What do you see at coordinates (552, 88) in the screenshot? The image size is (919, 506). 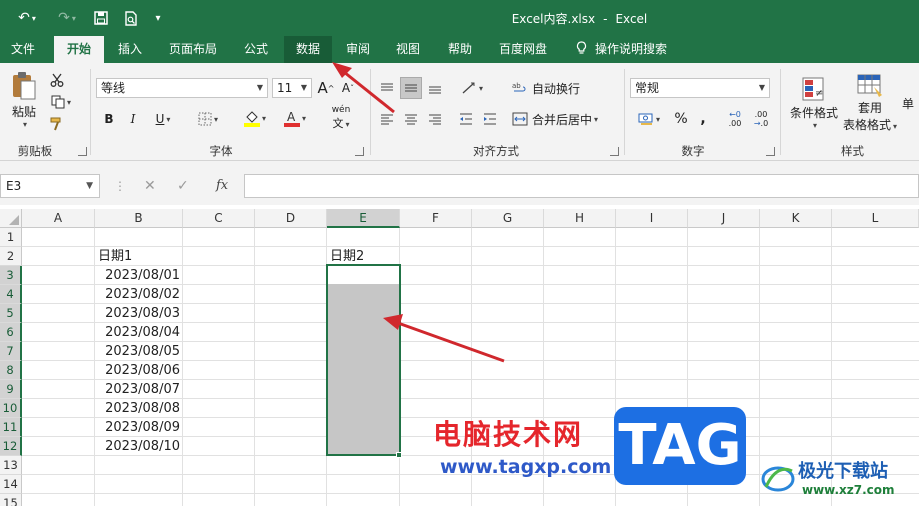 I see `wrap-text-button: ab 自动换行` at bounding box center [552, 88].